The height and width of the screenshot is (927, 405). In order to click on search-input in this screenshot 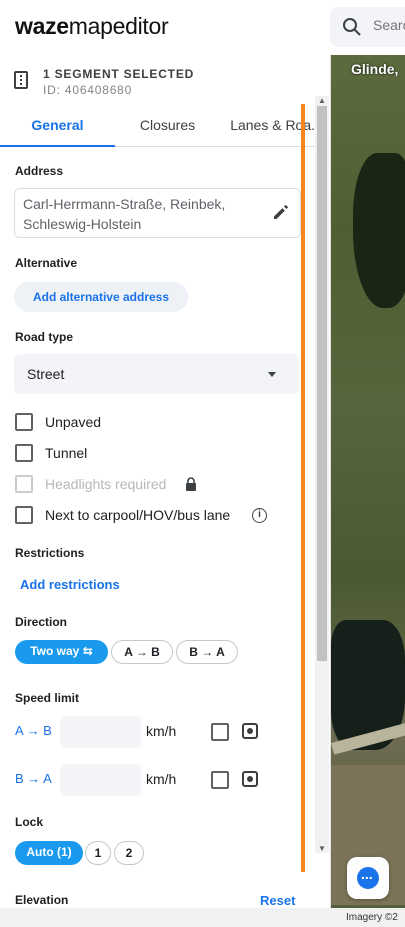, I will do `click(389, 25)`.